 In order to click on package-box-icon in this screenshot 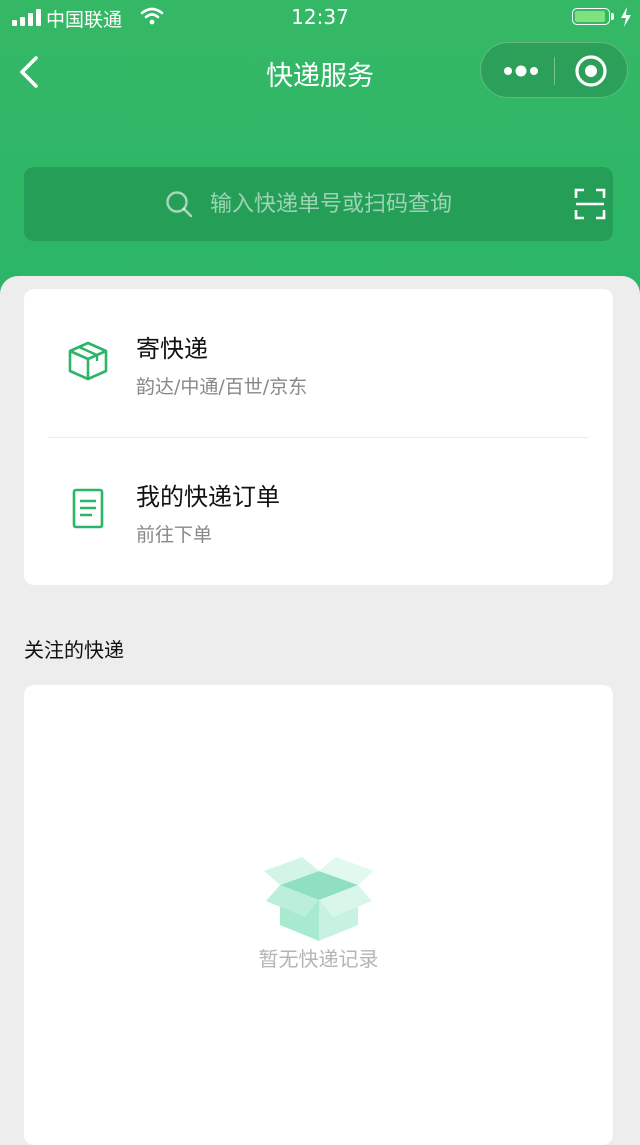, I will do `click(88, 361)`.